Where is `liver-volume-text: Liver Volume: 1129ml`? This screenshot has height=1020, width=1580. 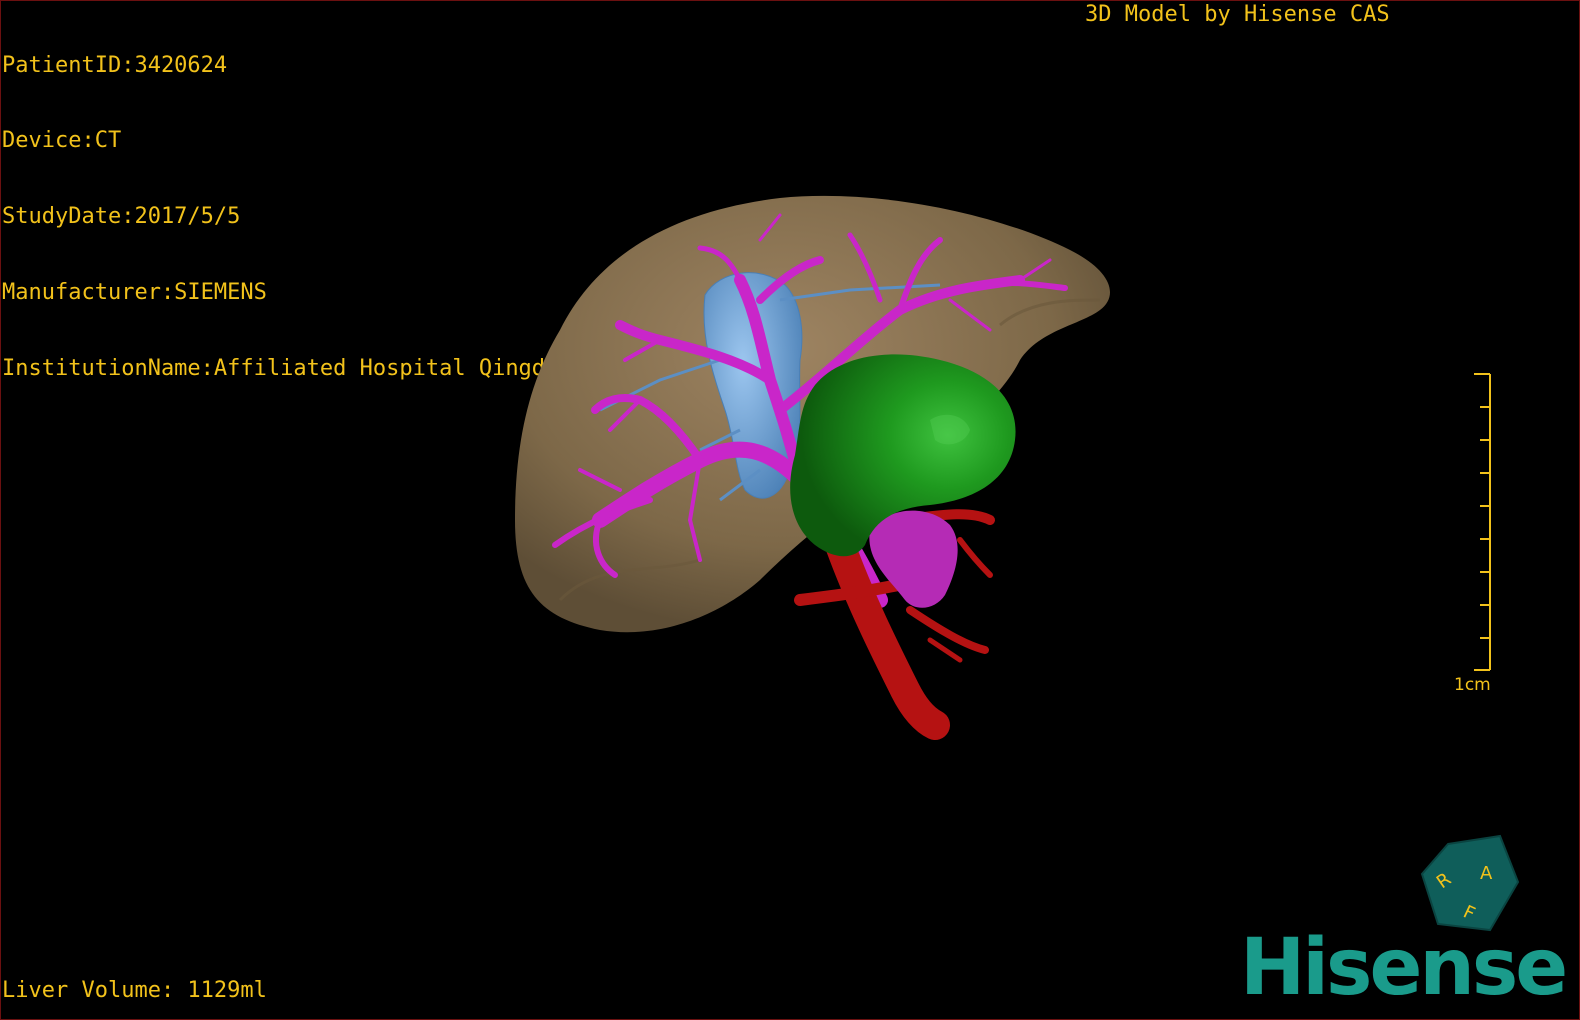
liver-volume-text: Liver Volume: 1129ml is located at coordinates (134, 990).